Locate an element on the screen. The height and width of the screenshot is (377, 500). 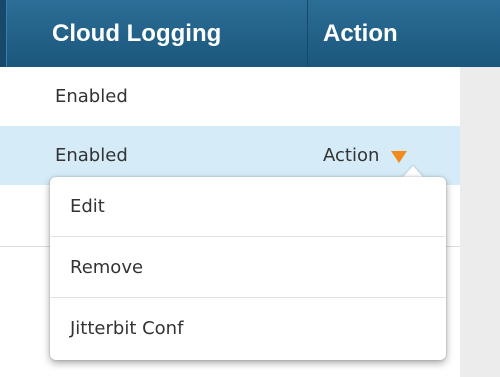
column-header-cloud-logging: Cloud Logging is located at coordinates (136, 33).